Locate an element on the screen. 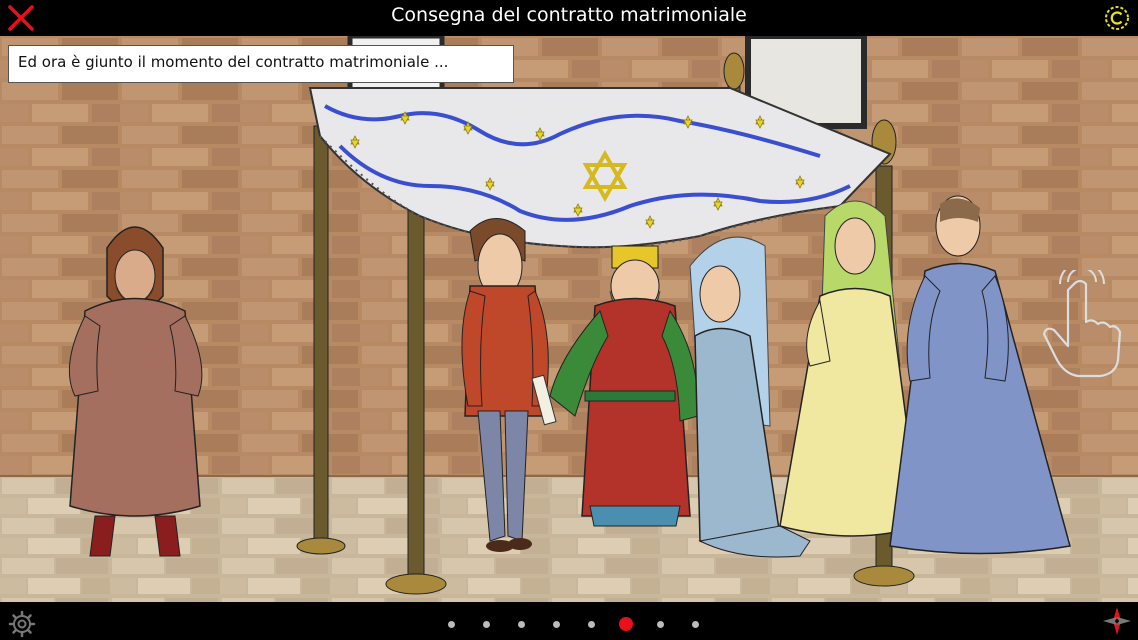 The image size is (1138, 640). credits-button is located at coordinates (1117, 18).